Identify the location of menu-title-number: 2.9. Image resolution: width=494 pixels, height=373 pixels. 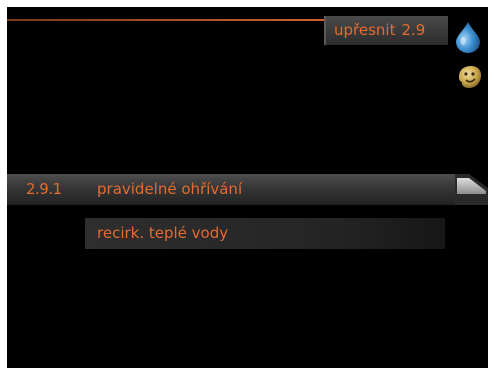
(413, 30).